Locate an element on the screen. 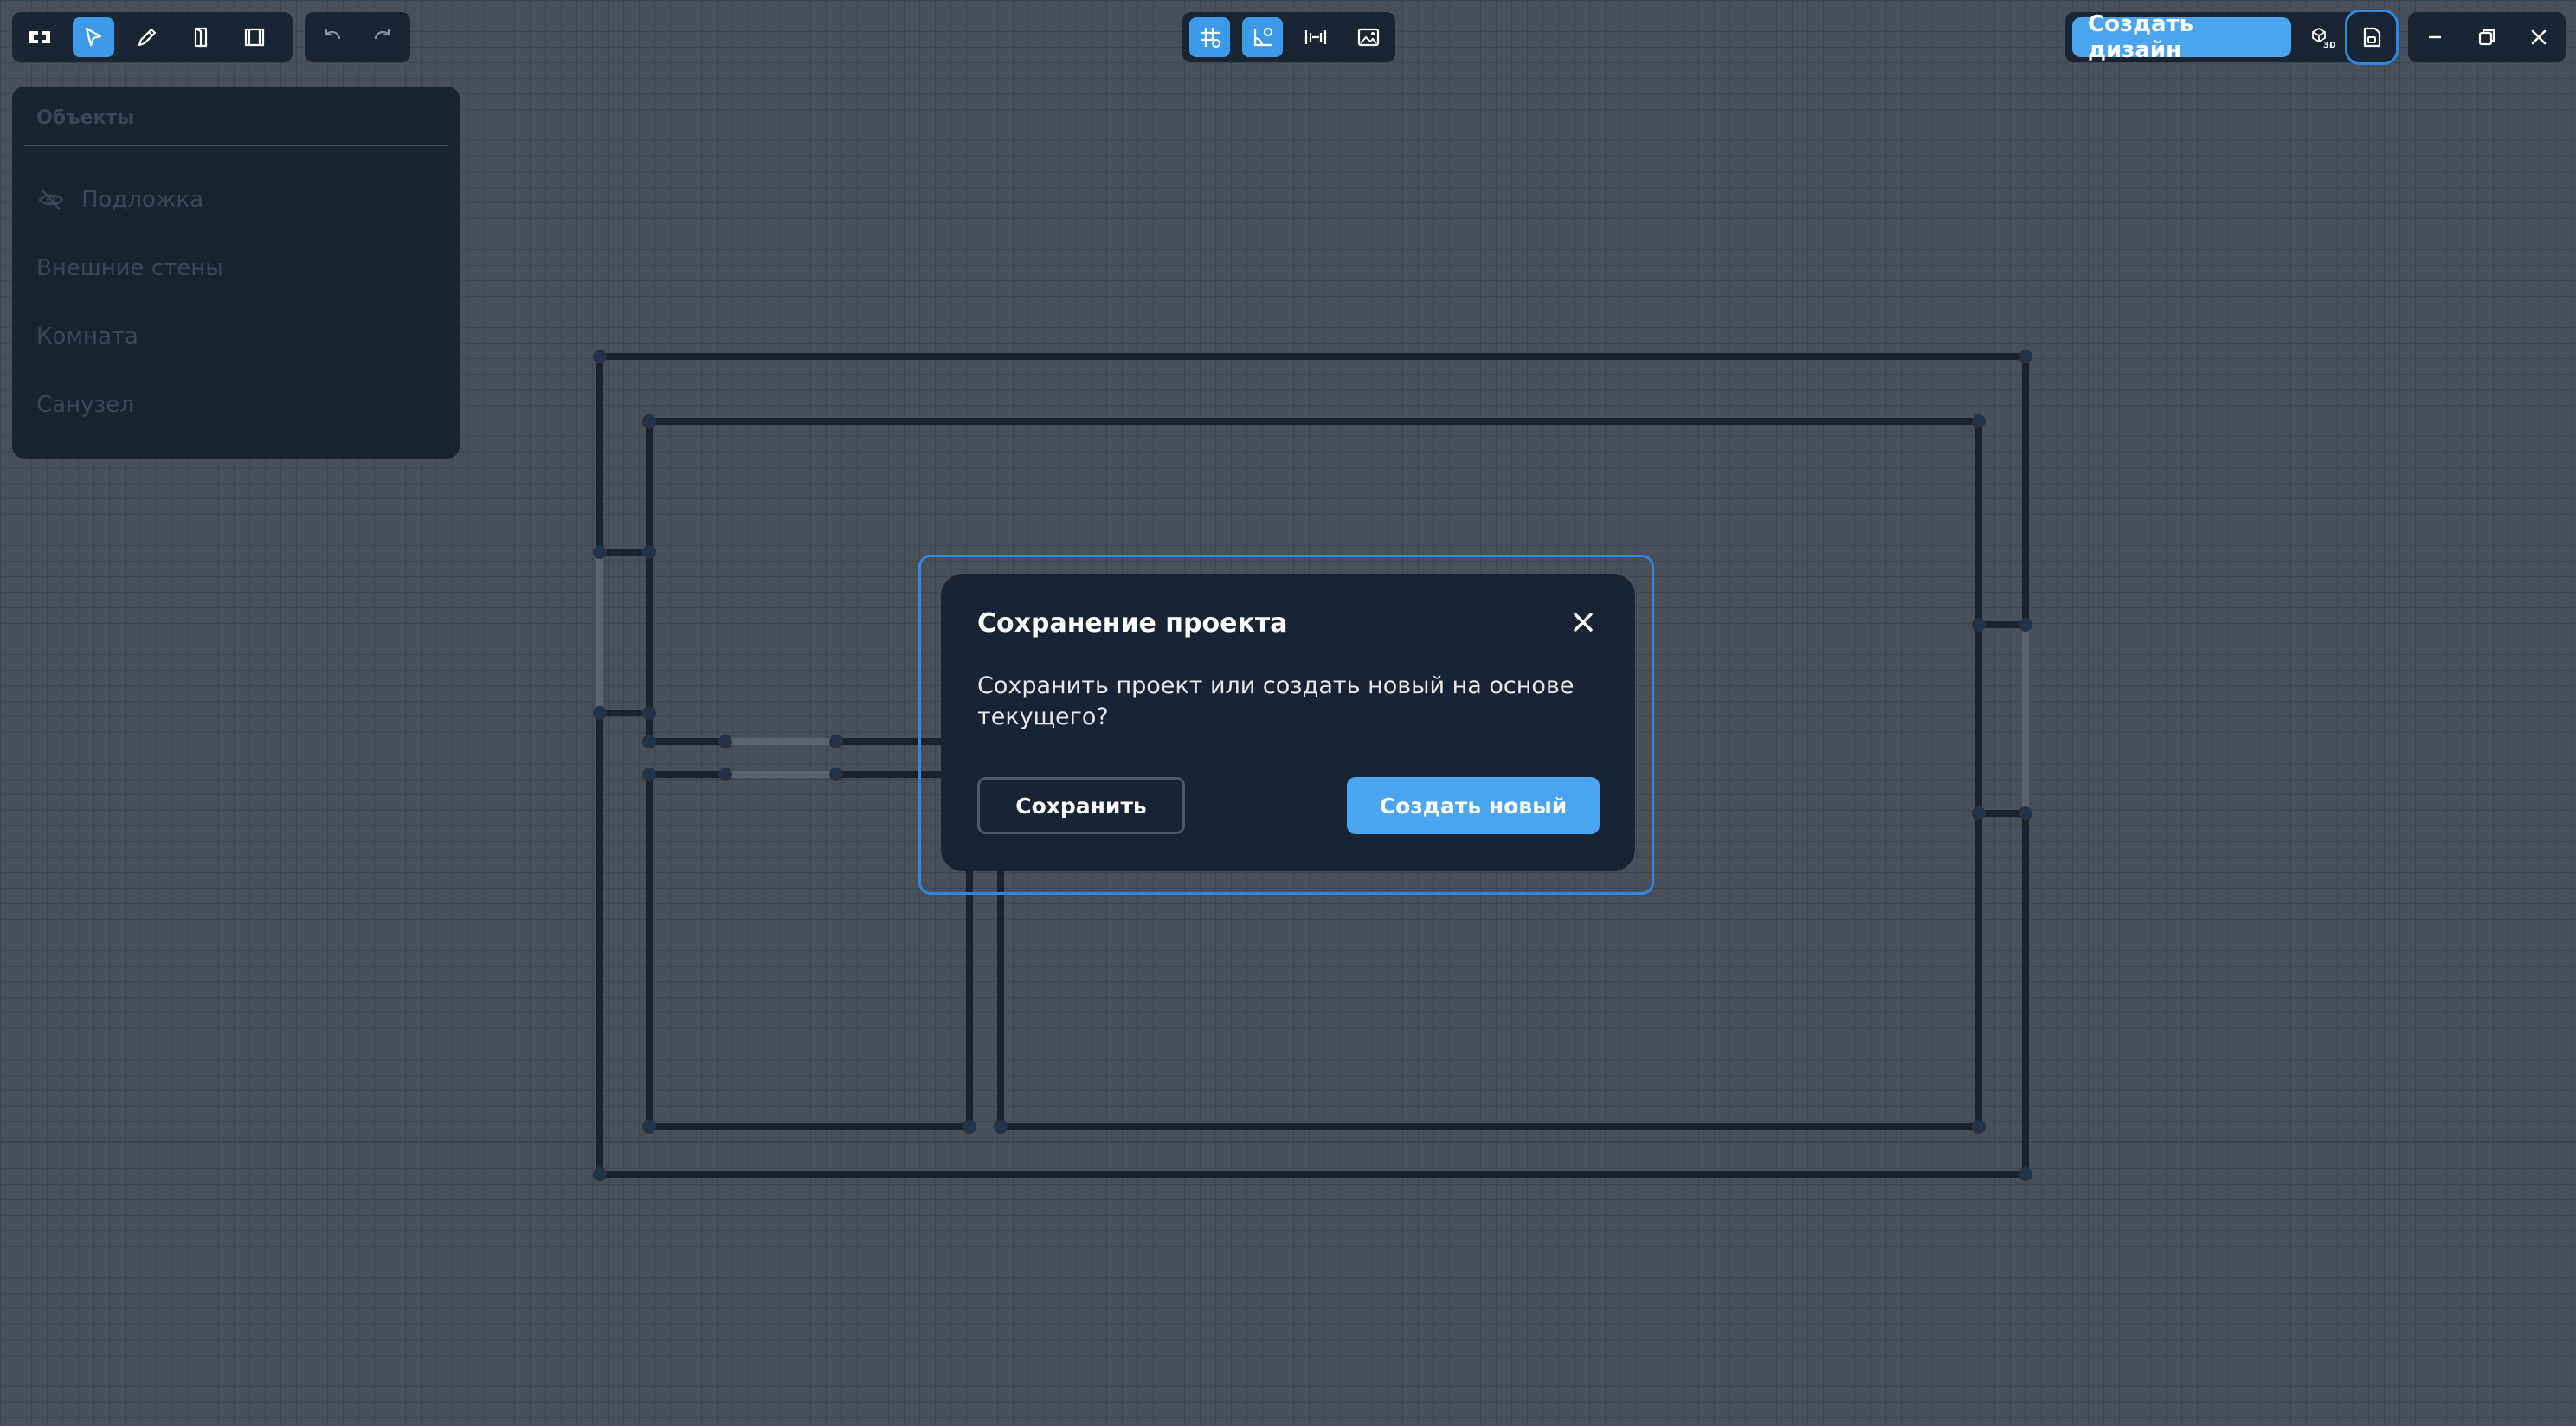 The image size is (2576, 1426). create-new-button: Создать новый is located at coordinates (1473, 805).